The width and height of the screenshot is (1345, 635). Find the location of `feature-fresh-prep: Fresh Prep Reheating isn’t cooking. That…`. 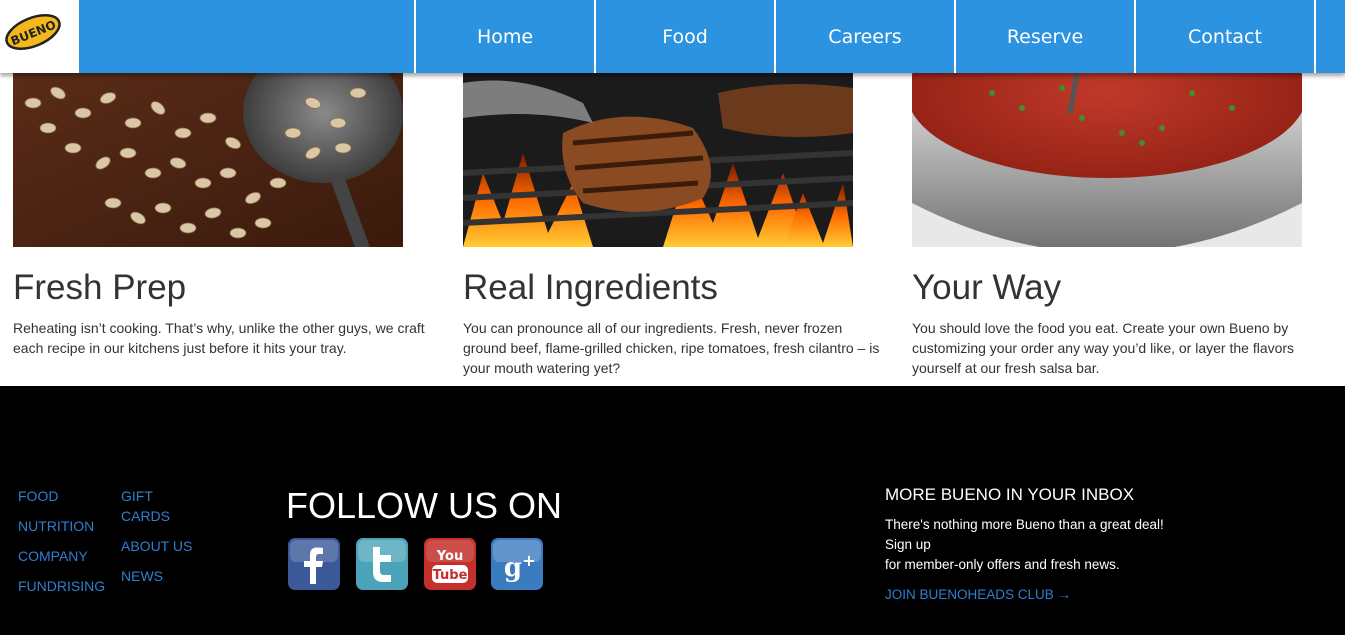

feature-fresh-prep: Fresh Prep Reheating isn’t cooking. That… is located at coordinates (223, 215).